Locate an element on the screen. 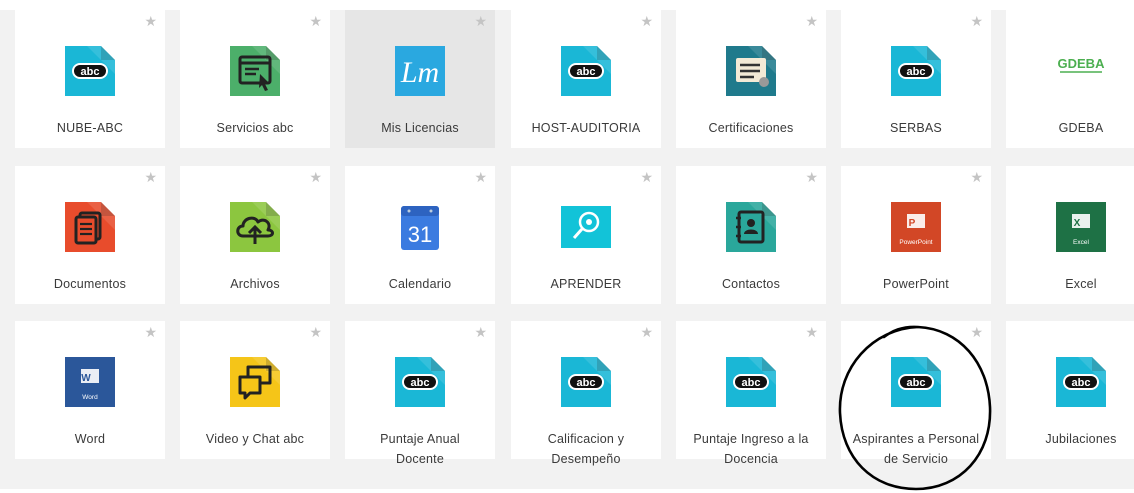 The image size is (1134, 493). word-icon: W Word is located at coordinates (90, 382).